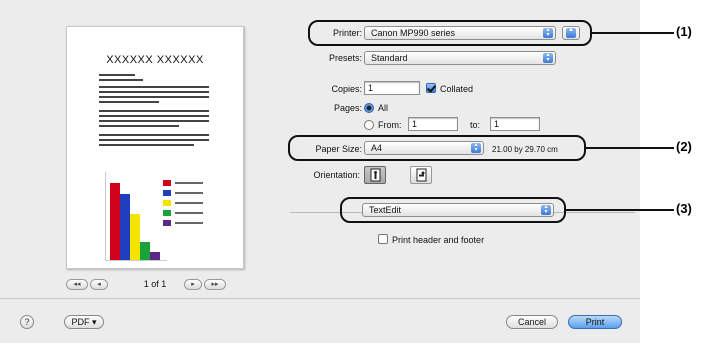  Describe the element at coordinates (431, 88) in the screenshot. I see `collated-checkbox` at that location.